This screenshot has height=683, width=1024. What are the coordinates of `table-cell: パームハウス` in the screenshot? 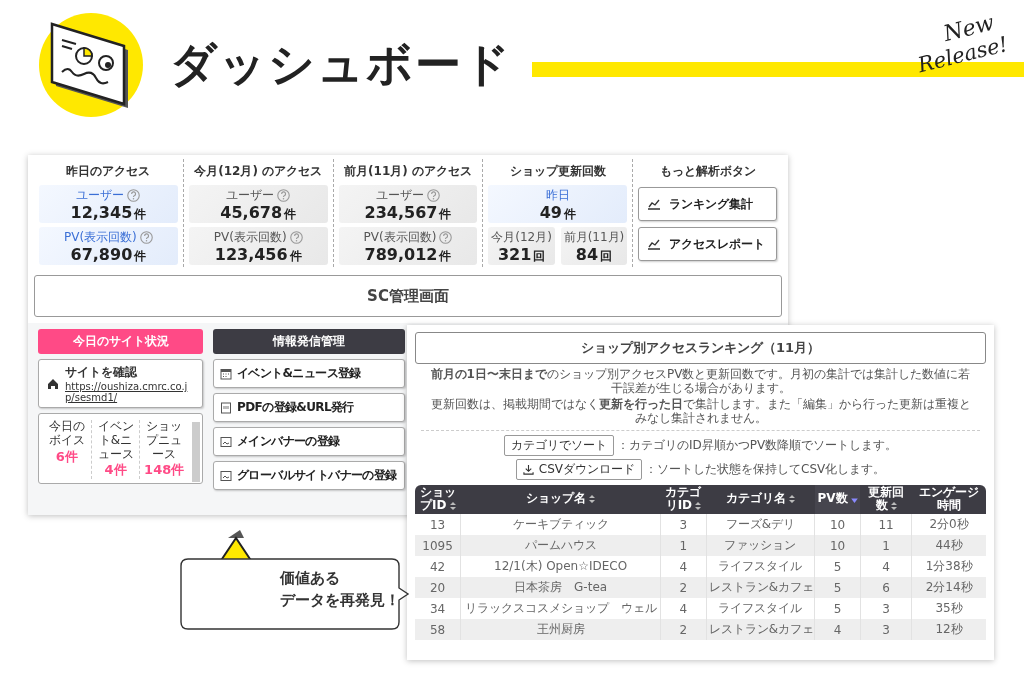 It's located at (560, 546).